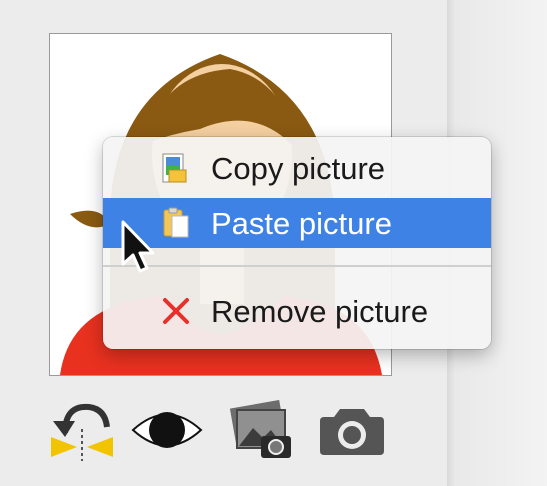 The width and height of the screenshot is (547, 486). What do you see at coordinates (176, 168) in the screenshot?
I see `copy-picture-icon` at bounding box center [176, 168].